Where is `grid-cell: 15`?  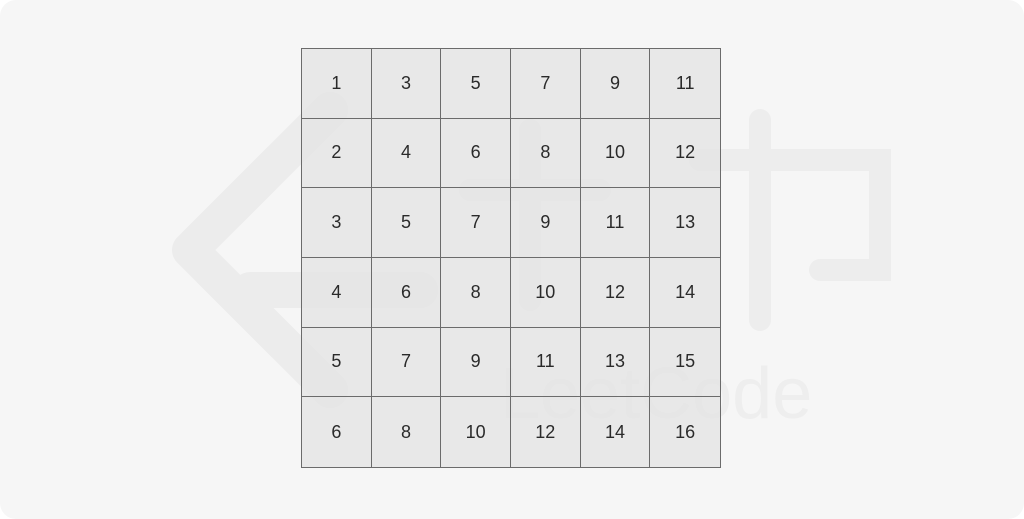 grid-cell: 15 is located at coordinates (685, 362).